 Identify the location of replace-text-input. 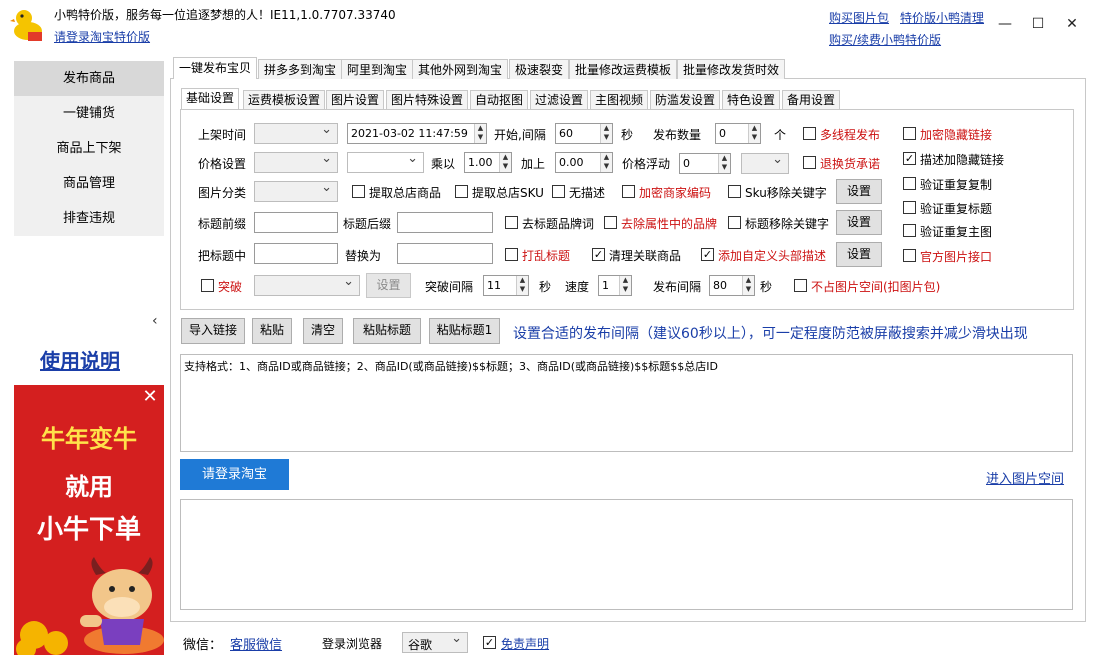
(445, 253).